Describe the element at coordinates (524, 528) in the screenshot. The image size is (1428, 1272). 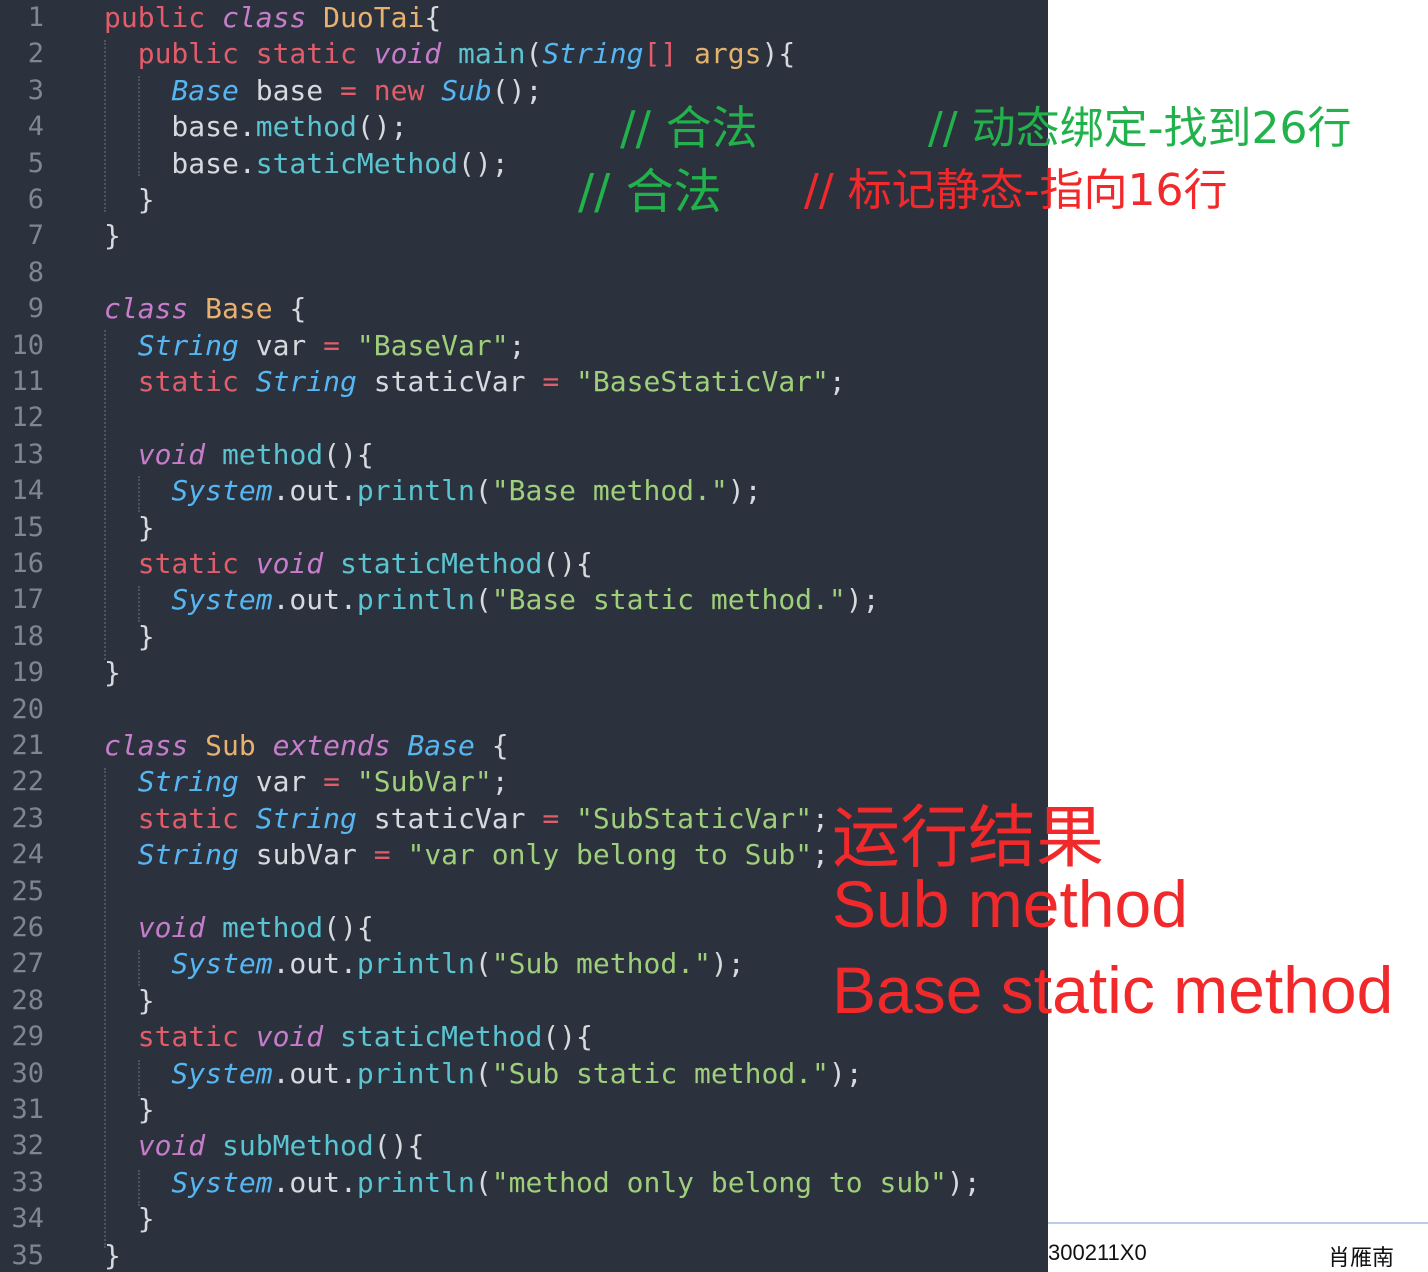
I see `code-line: 15 }` at that location.